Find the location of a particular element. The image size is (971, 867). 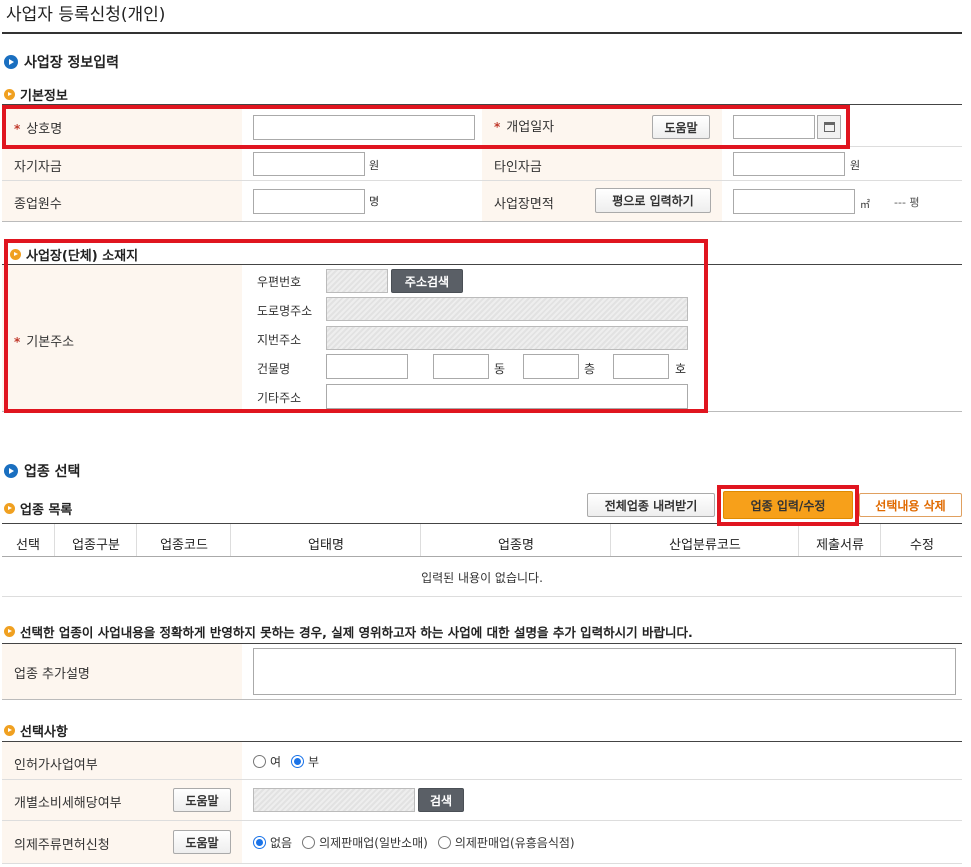

liquor-entertainment-option: 의제판매업(유흥음식점) is located at coordinates (506, 842).